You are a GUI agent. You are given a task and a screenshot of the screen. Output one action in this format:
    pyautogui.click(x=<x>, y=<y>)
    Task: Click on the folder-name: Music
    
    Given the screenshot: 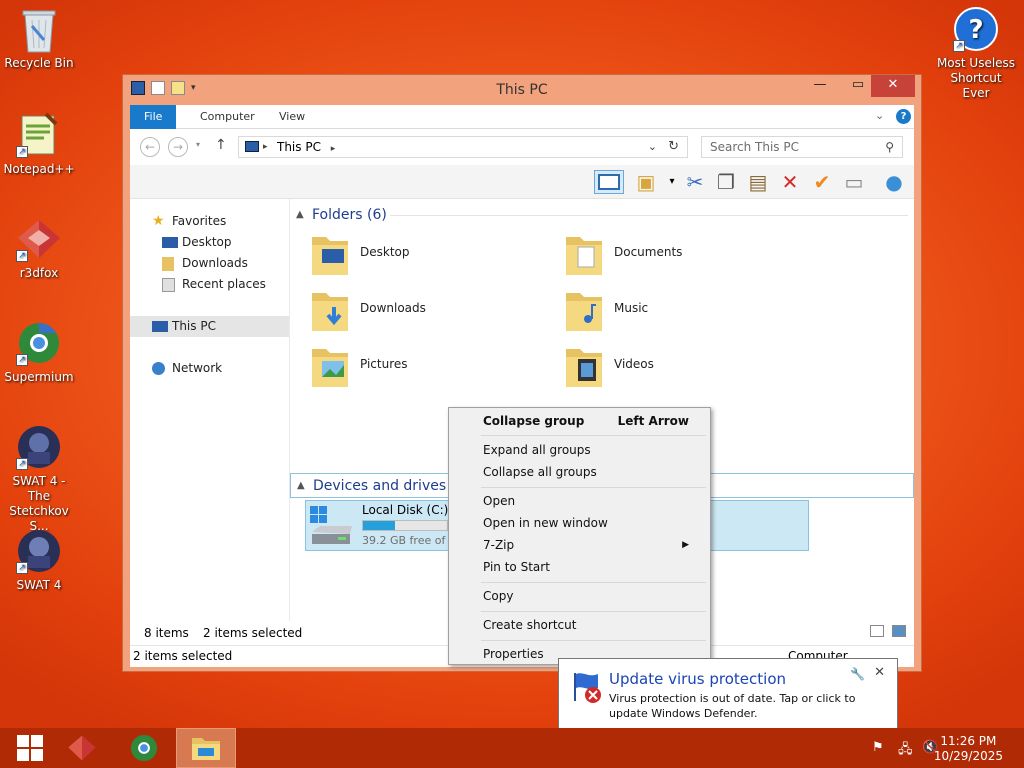 What is the action you would take?
    pyautogui.click(x=631, y=308)
    